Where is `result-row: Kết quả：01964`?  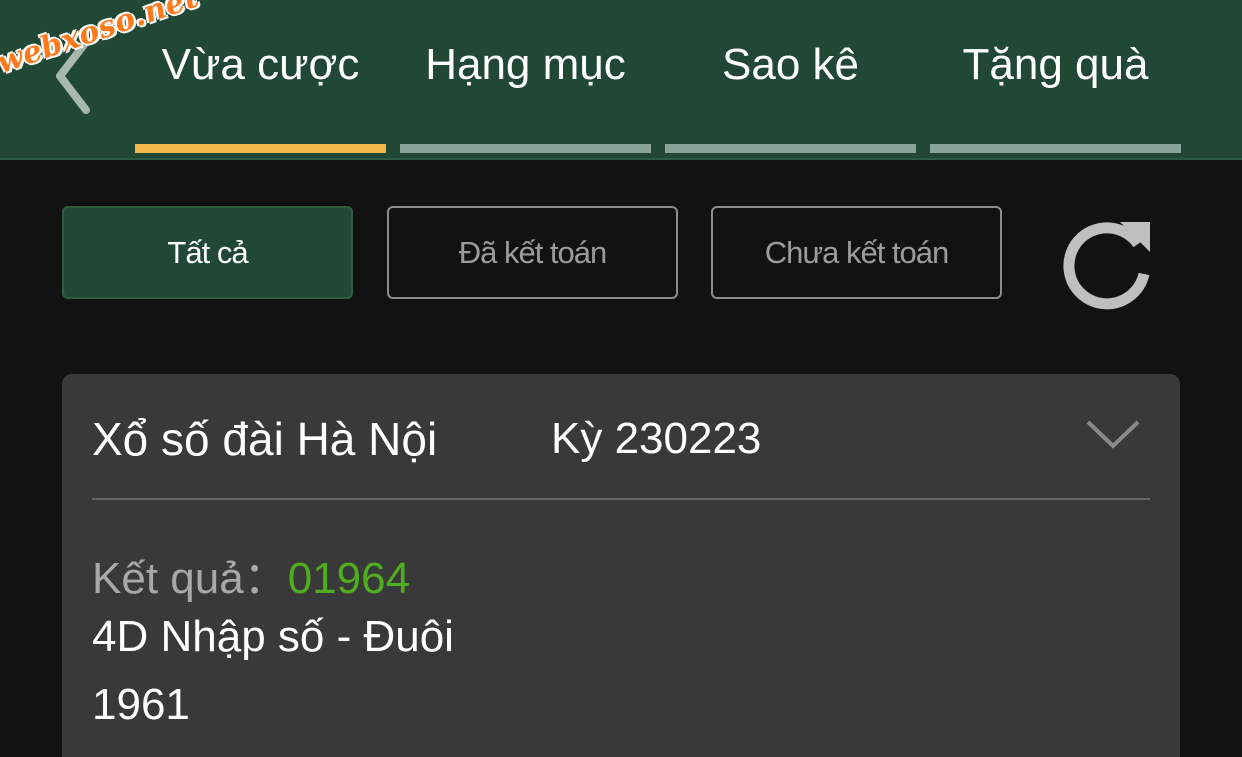
result-row: Kết quả：01964 is located at coordinates (251, 574).